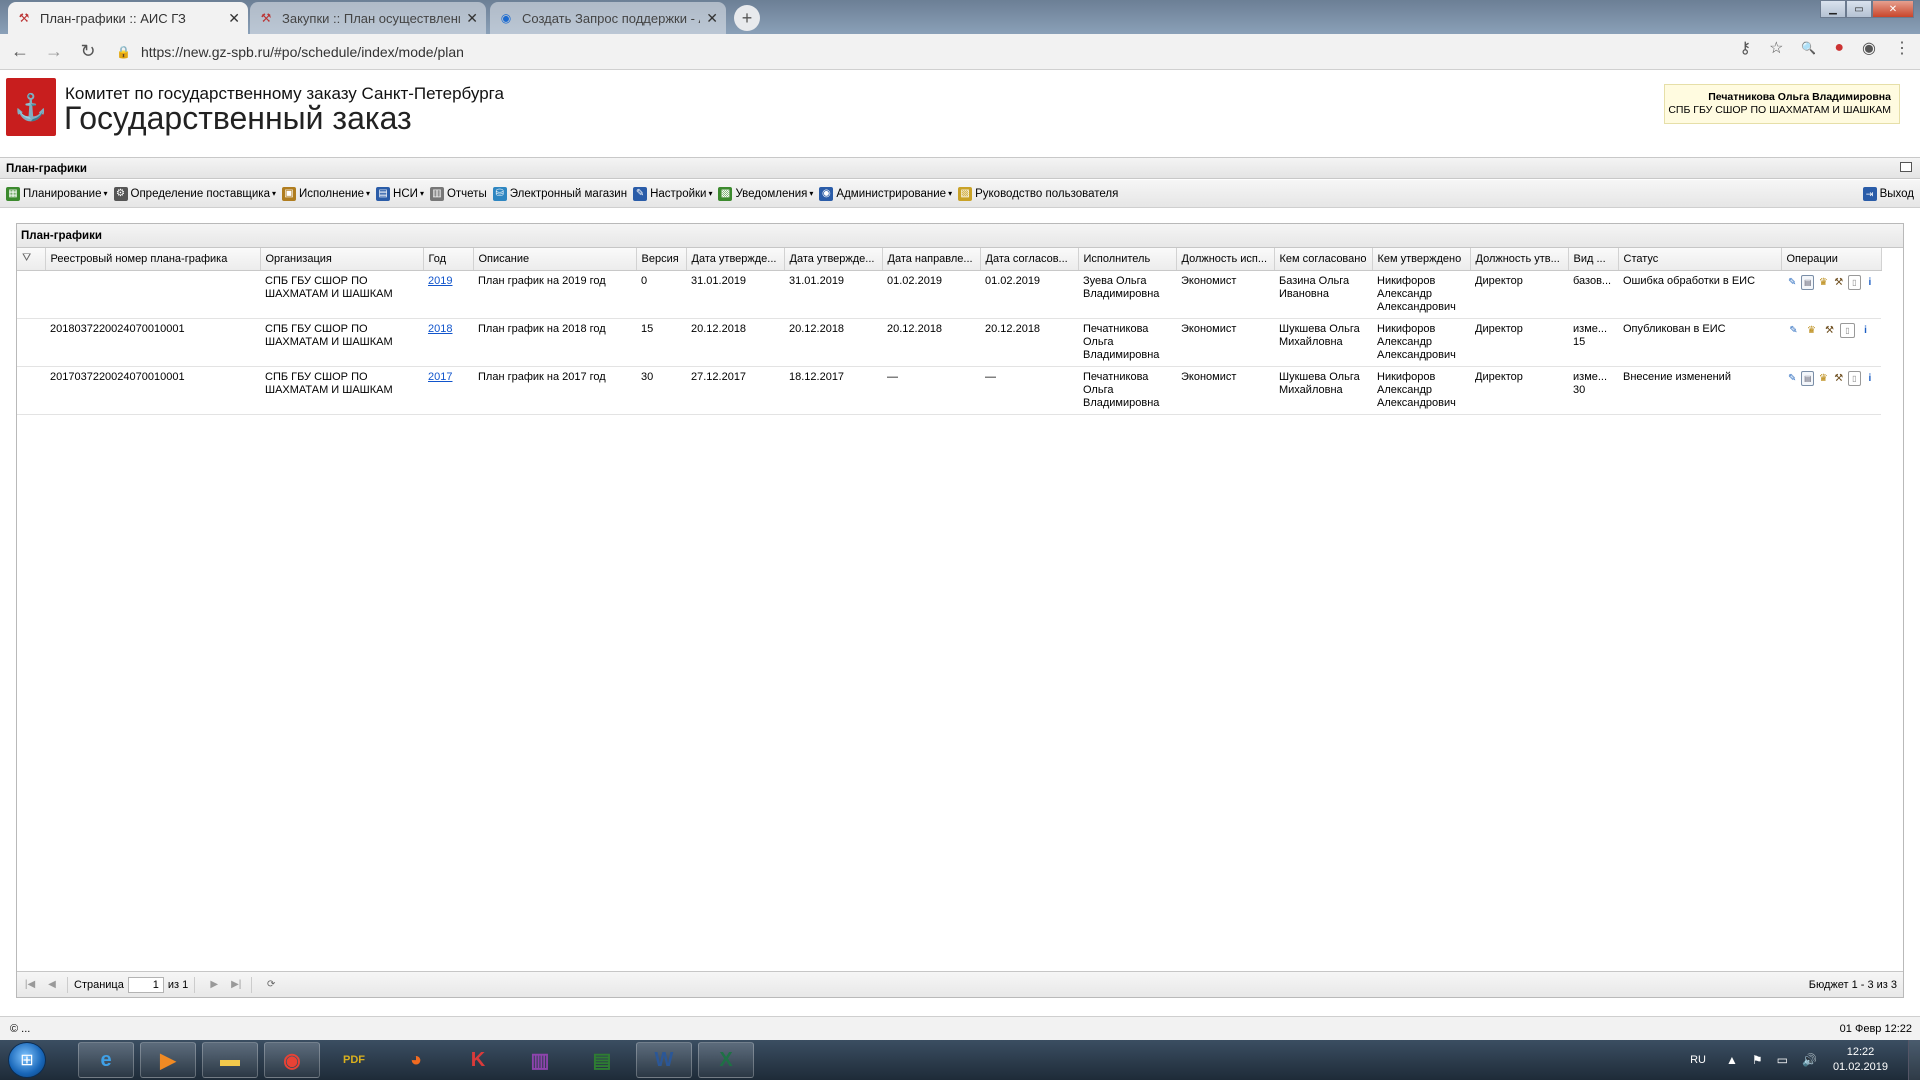 This screenshot has width=1920, height=1080. What do you see at coordinates (608, 18) in the screenshot?
I see `tab-support: ◉ Создать Запрос поддержки - АИ ✕` at bounding box center [608, 18].